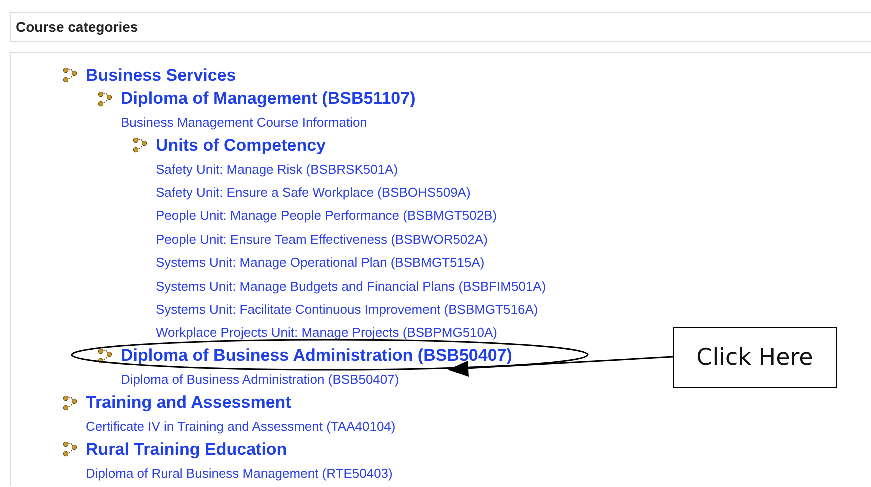 This screenshot has height=487, width=871. I want to click on course-link: Diploma of Rural Business Management (RTE50403), so click(239, 474).